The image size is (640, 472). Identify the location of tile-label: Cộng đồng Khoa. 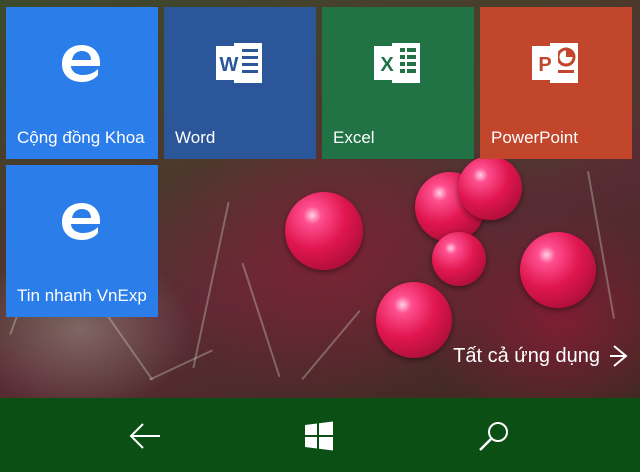
(81, 137).